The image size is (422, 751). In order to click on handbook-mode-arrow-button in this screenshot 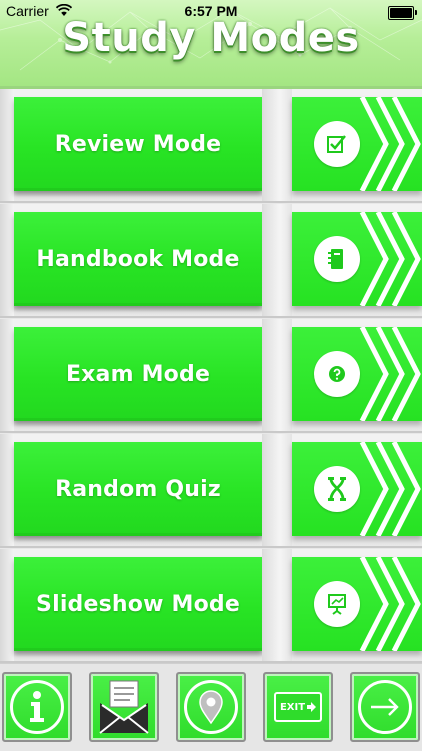, I will do `click(357, 259)`.